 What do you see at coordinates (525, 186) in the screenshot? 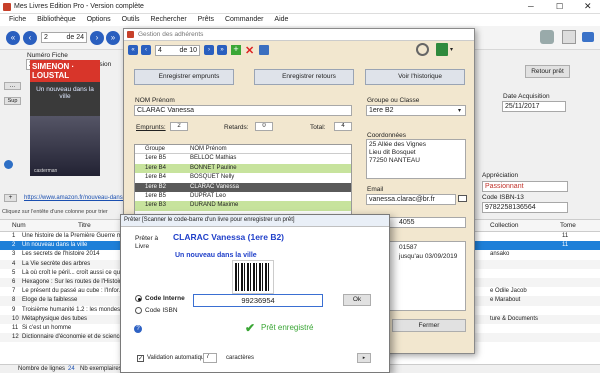
I see `appreciation-select: Passionnant` at bounding box center [525, 186].